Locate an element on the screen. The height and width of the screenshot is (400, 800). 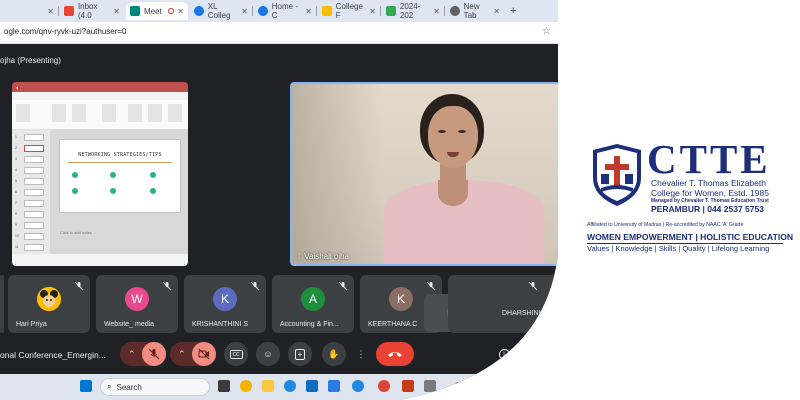
ppt-ribbon is located at coordinates (100, 115).